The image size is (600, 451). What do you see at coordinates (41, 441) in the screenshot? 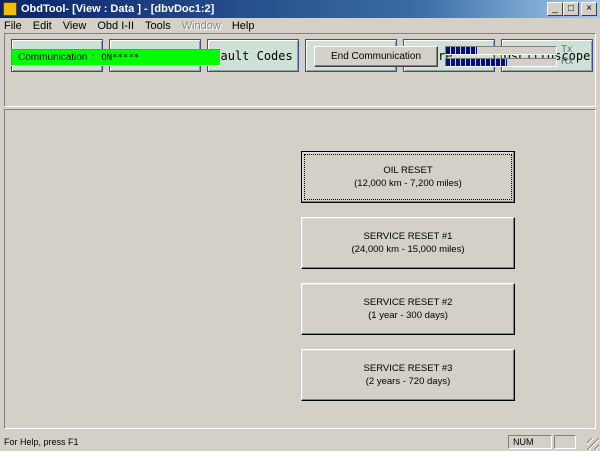
I see `status-help-text: For Help, press F1` at bounding box center [41, 441].